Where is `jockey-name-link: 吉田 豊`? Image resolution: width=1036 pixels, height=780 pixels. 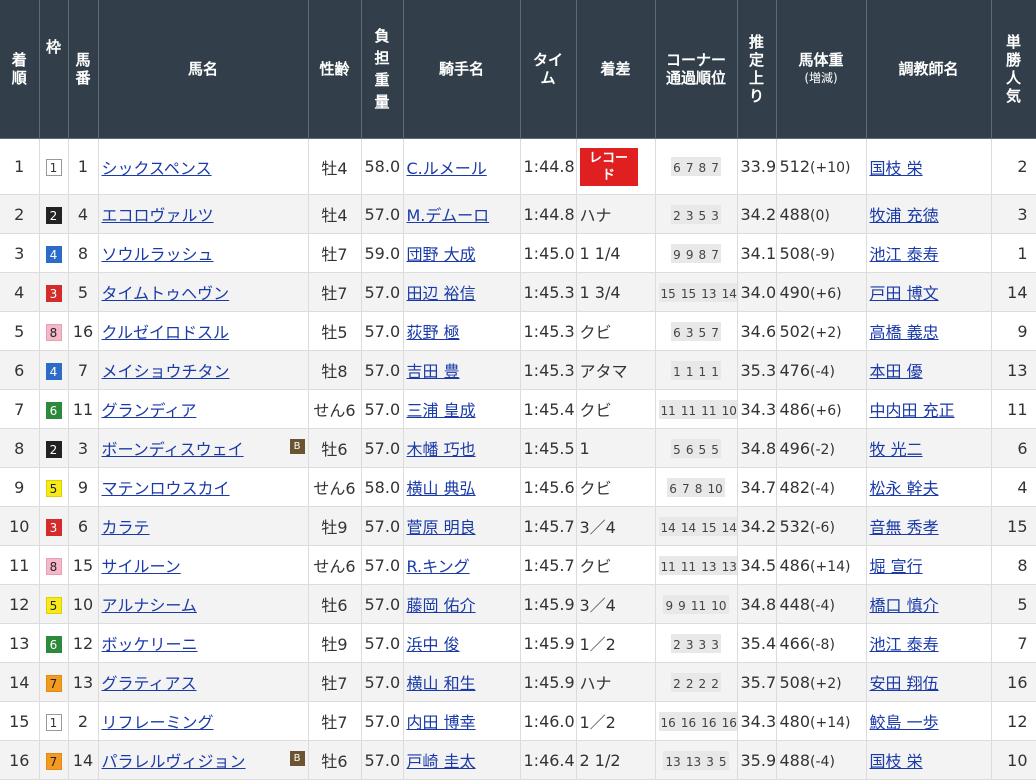 jockey-name-link: 吉田 豊 is located at coordinates (433, 371).